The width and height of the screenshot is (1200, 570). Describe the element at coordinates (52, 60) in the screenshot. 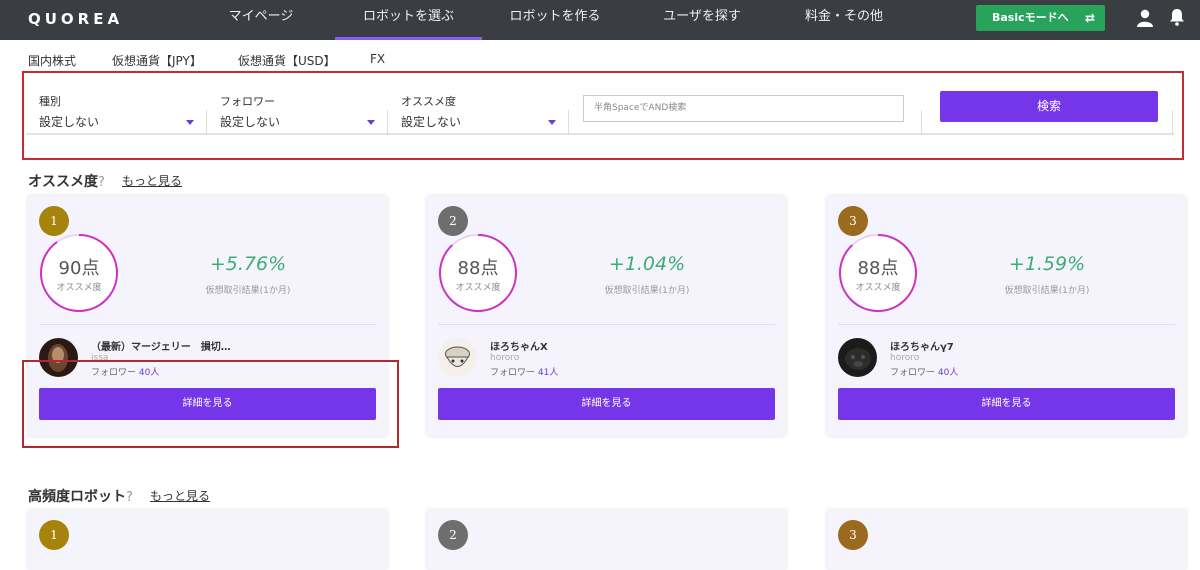

I see `subtab-domestic-stocks: 国内株式` at that location.